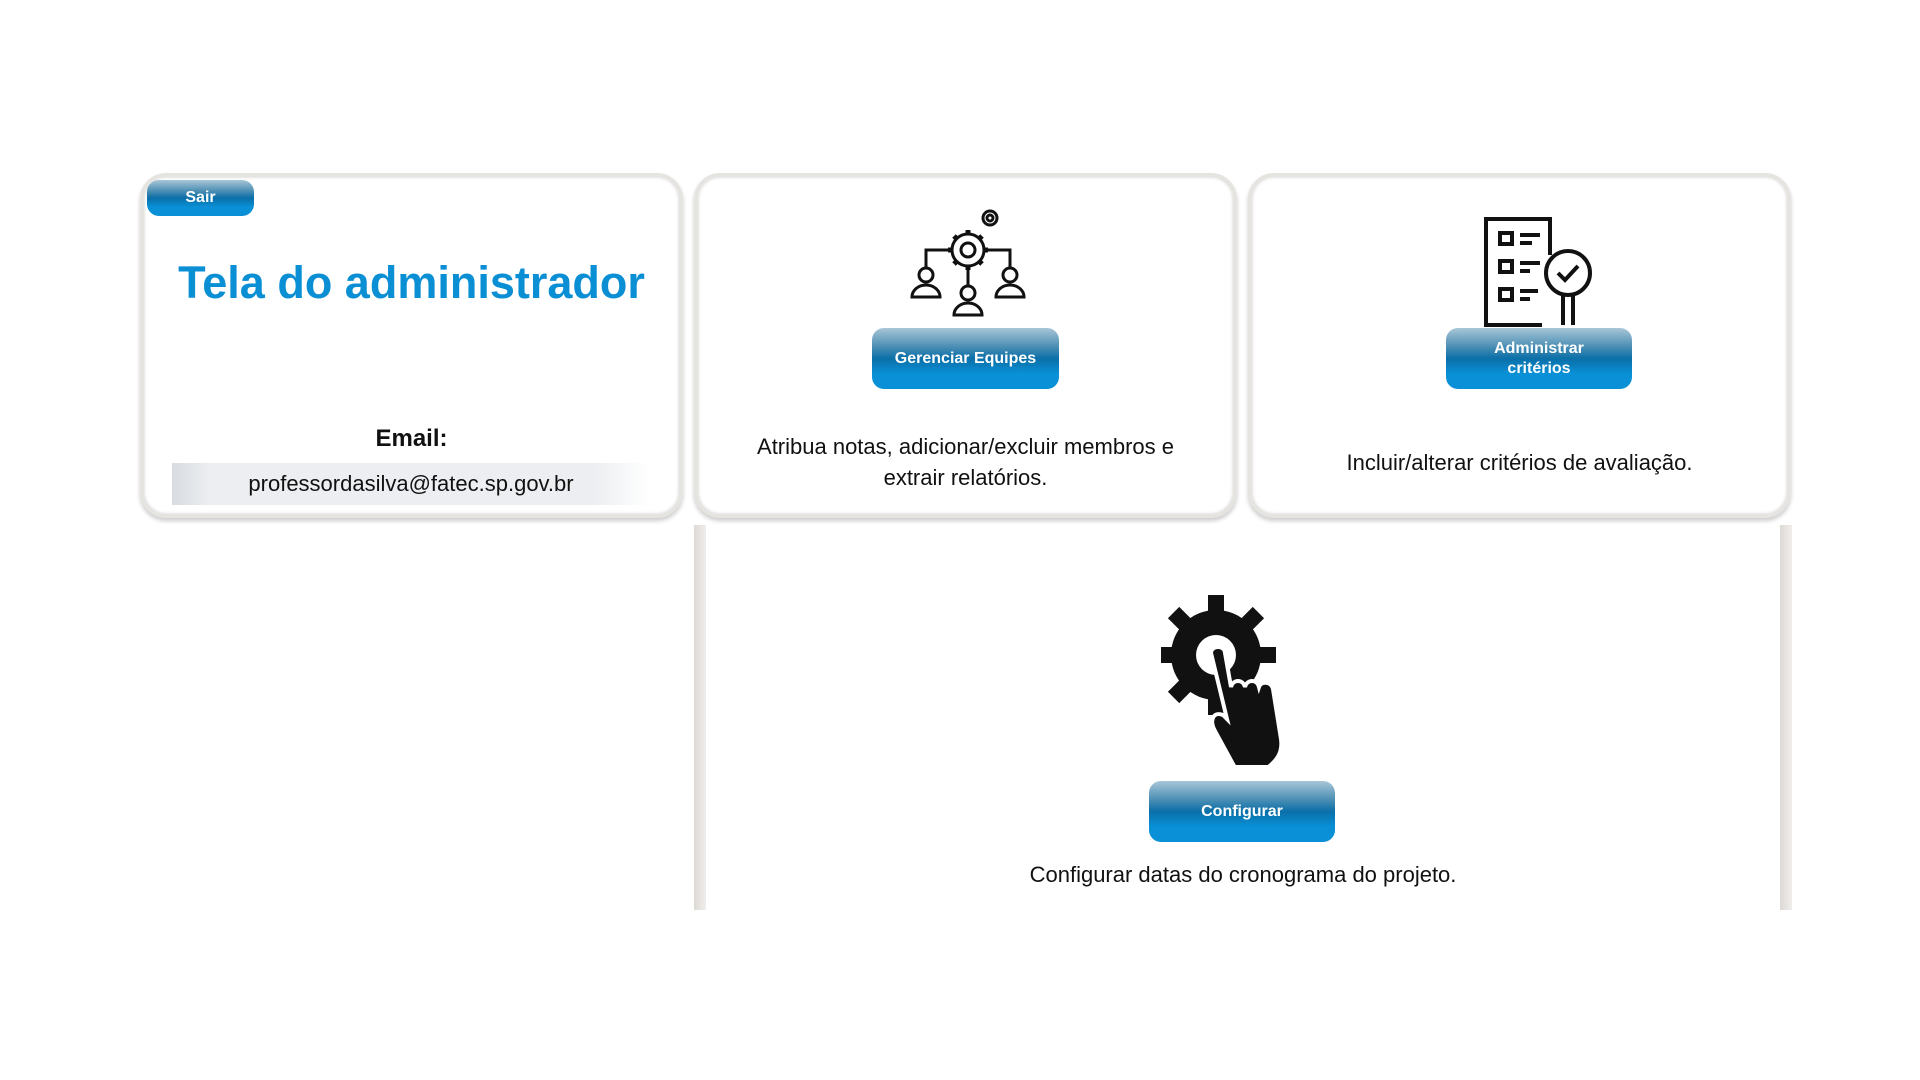 The height and width of the screenshot is (1080, 1920). Describe the element at coordinates (1538, 272) in the screenshot. I see `checklist-icon` at that location.